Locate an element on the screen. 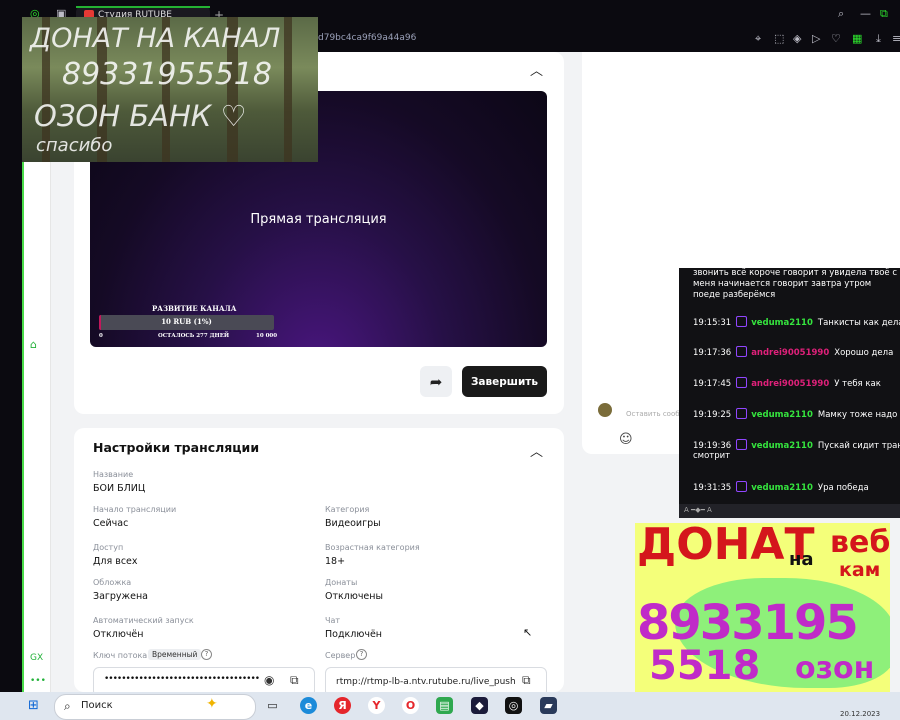  chat-row: 19:17:36 andrei90051990 Хорошо дела is located at coordinates (796, 352).